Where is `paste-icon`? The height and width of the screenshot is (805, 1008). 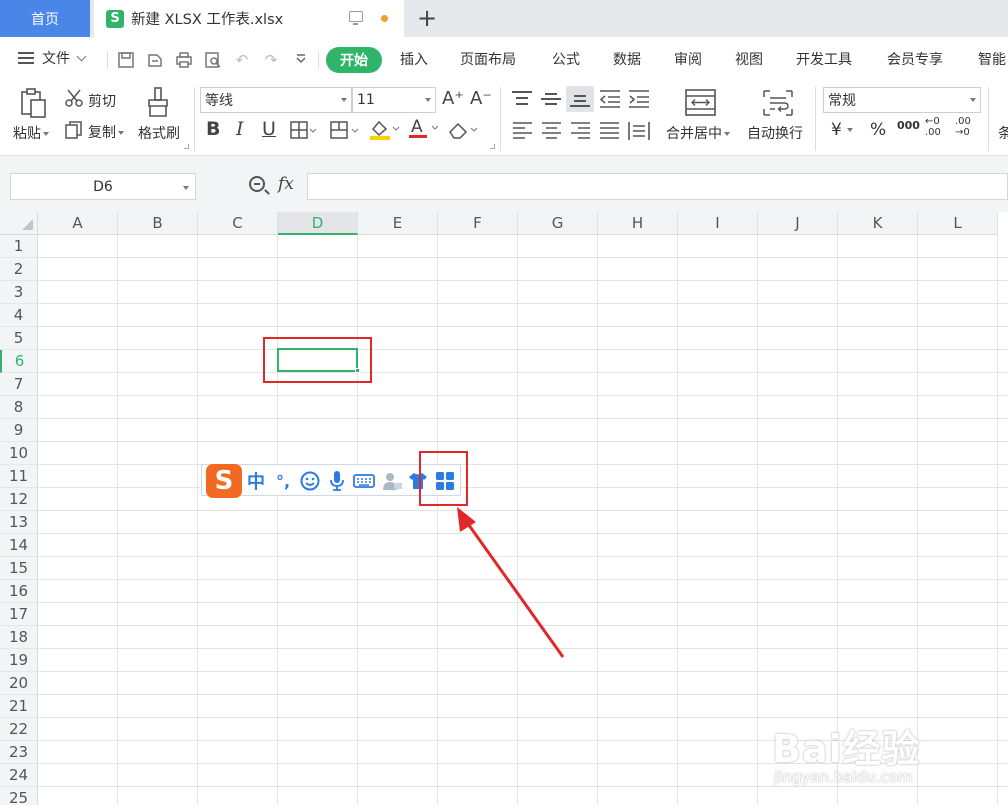 paste-icon is located at coordinates (33, 103).